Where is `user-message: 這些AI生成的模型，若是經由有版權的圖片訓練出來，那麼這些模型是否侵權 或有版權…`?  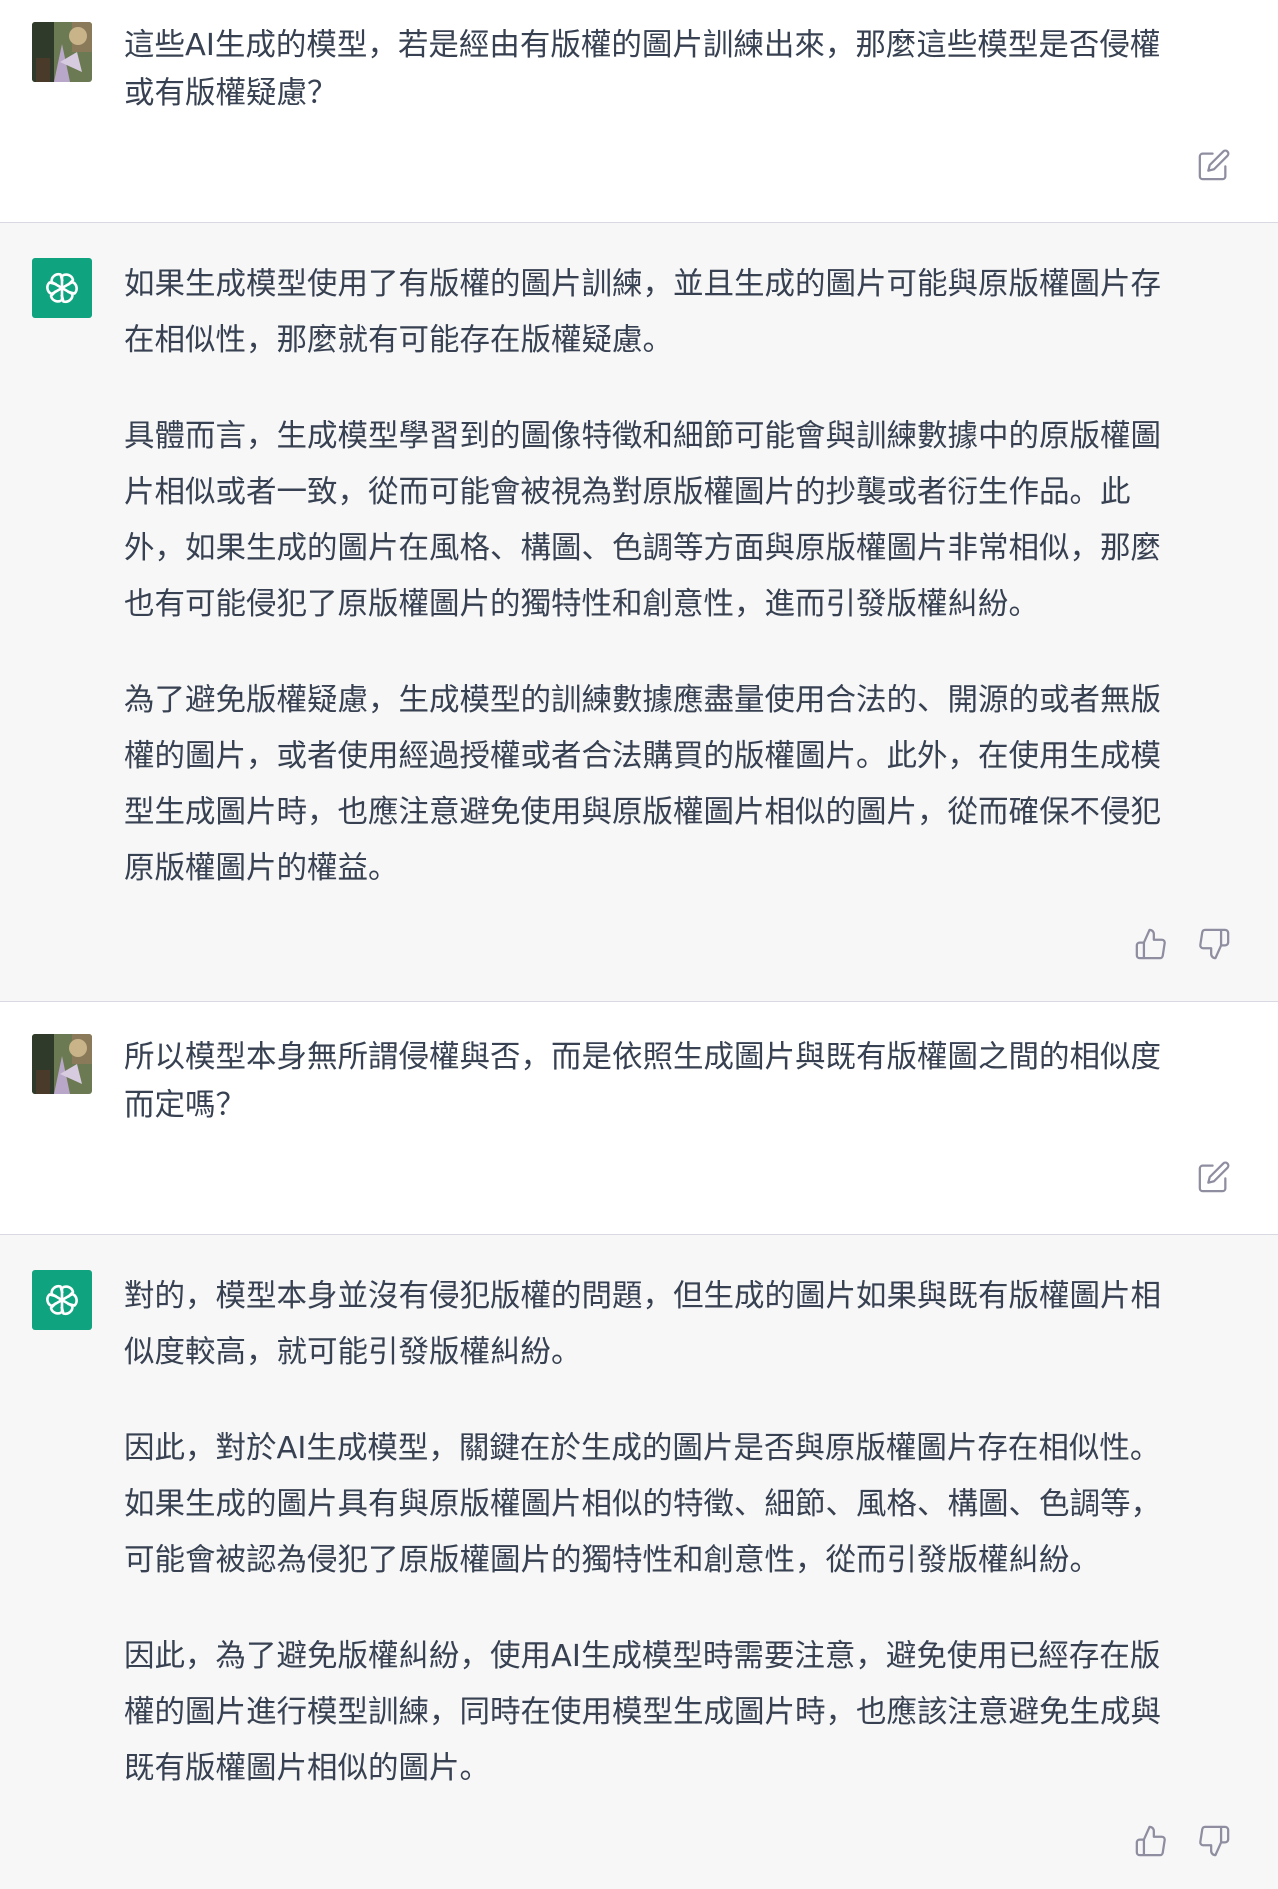 user-message: 這些AI生成的模型，若是經由有版權的圖片訓練出來，那麼這些模型是否侵權 或有版權… is located at coordinates (639, 111).